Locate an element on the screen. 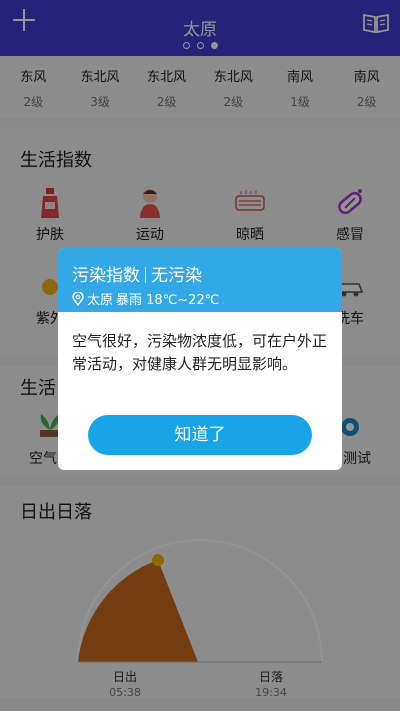  dialog-message: 空气很好，污染物浓度低，可在户外正常活动，对健康人群无明显影响。 is located at coordinates (200, 352).